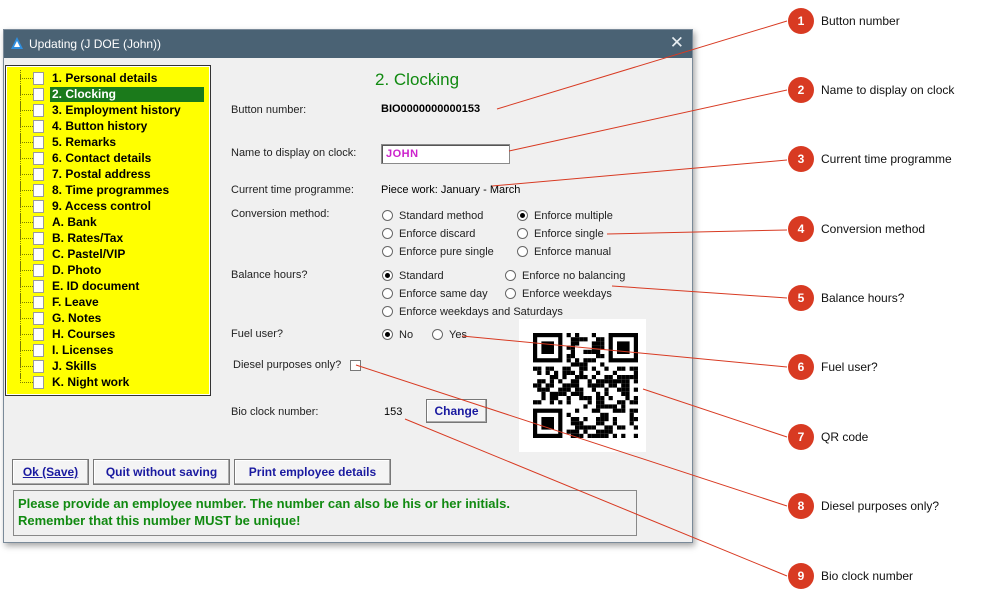  What do you see at coordinates (801, 159) in the screenshot?
I see `callout-badge-3: 3` at bounding box center [801, 159].